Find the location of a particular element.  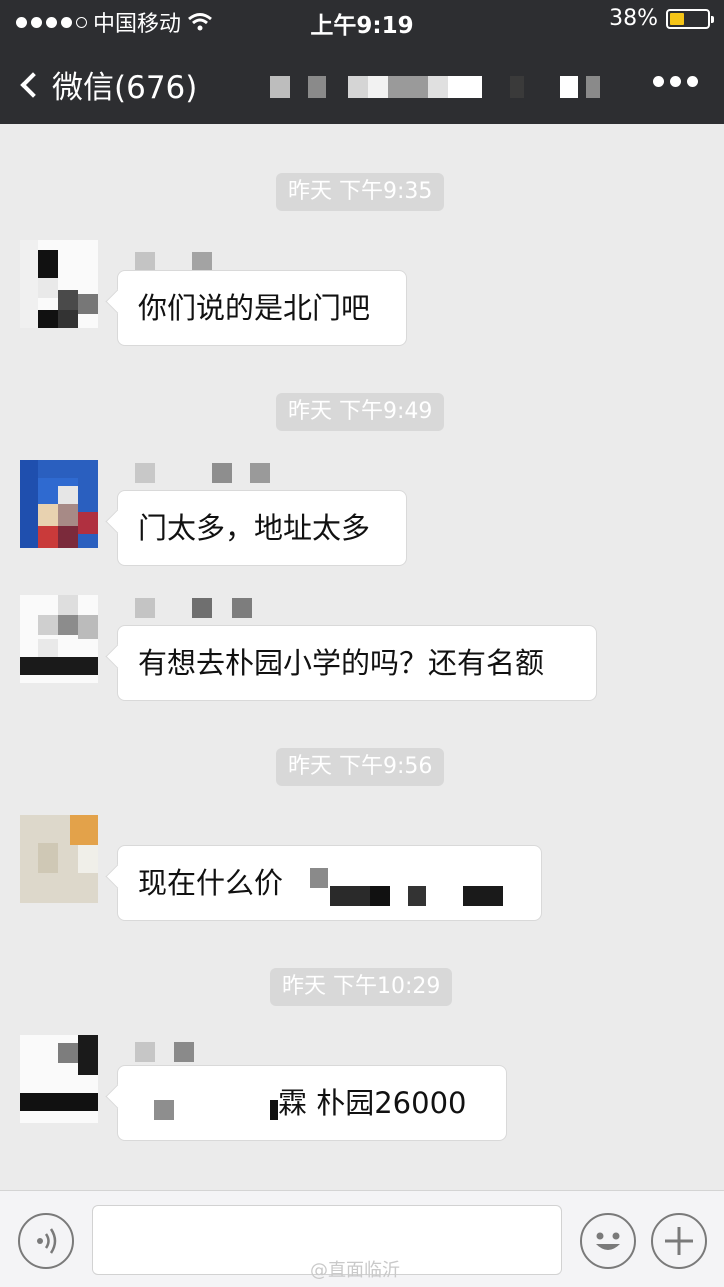

watermark: @直面临沂 is located at coordinates (355, 1270).